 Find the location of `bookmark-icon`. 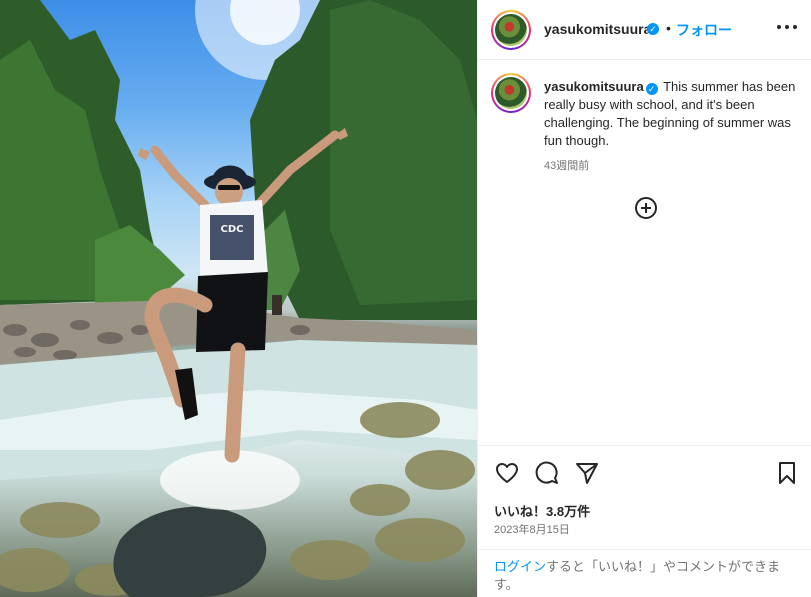

bookmark-icon is located at coordinates (787, 473).